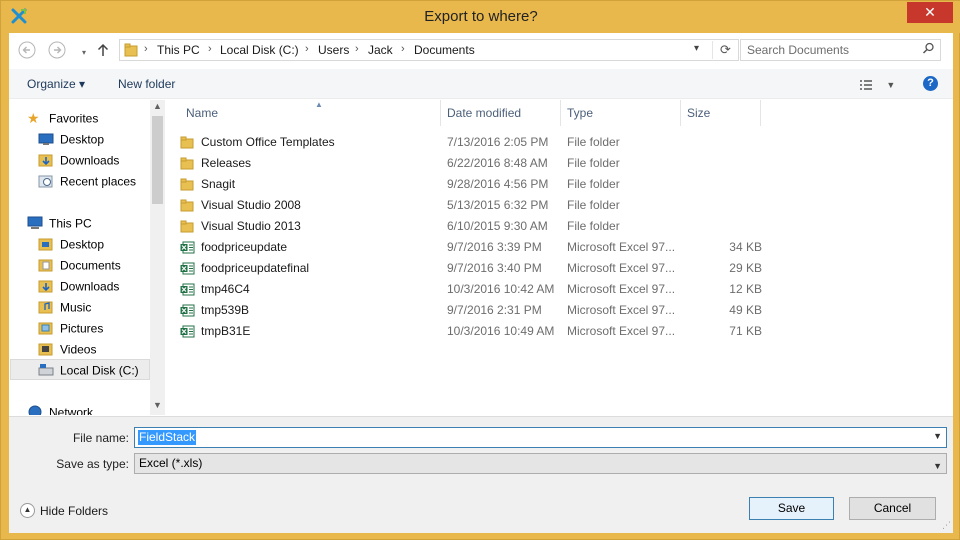 The height and width of the screenshot is (540, 960). I want to click on column-header-size: Size, so click(721, 113).